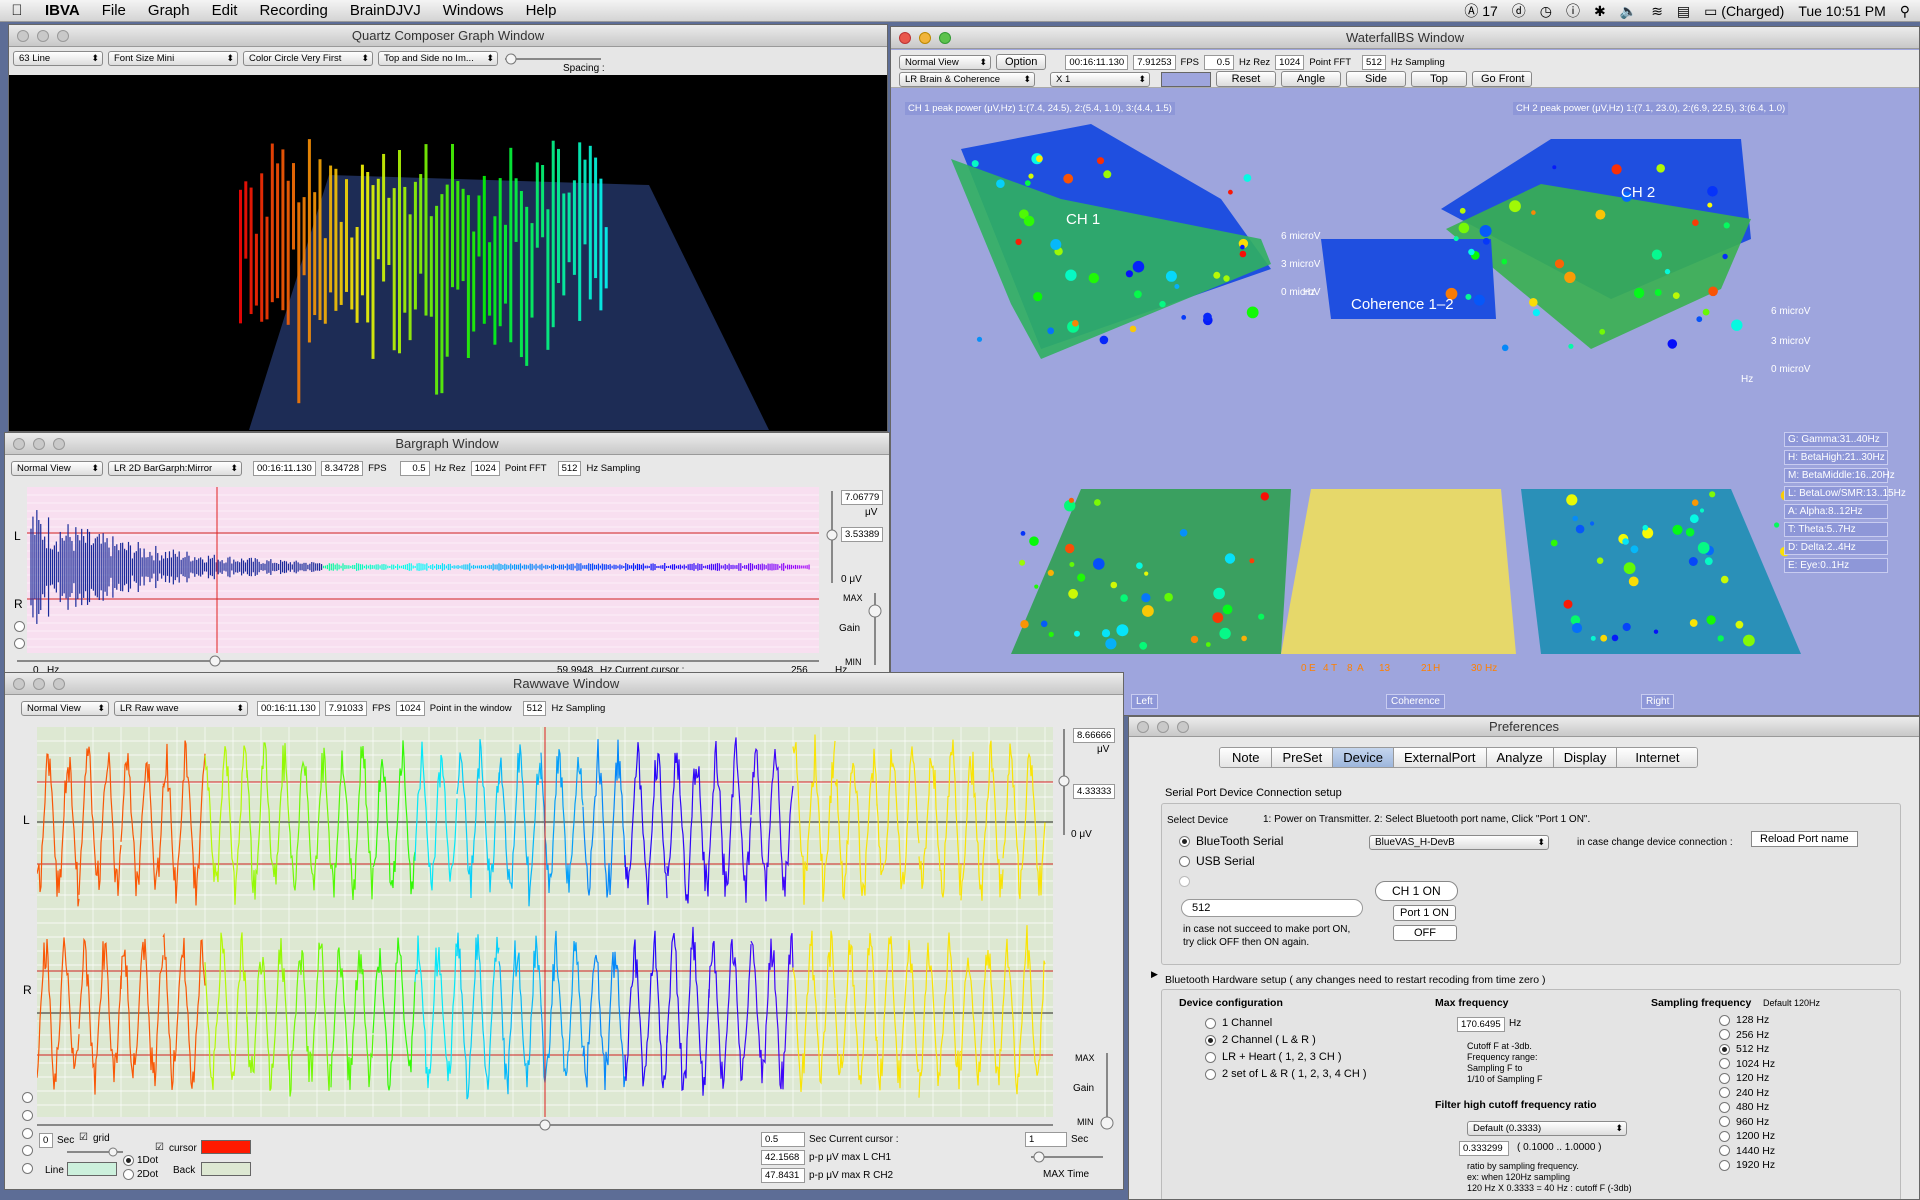  What do you see at coordinates (1416, 891) in the screenshot?
I see `ch-on-button: CH 1 ON` at bounding box center [1416, 891].